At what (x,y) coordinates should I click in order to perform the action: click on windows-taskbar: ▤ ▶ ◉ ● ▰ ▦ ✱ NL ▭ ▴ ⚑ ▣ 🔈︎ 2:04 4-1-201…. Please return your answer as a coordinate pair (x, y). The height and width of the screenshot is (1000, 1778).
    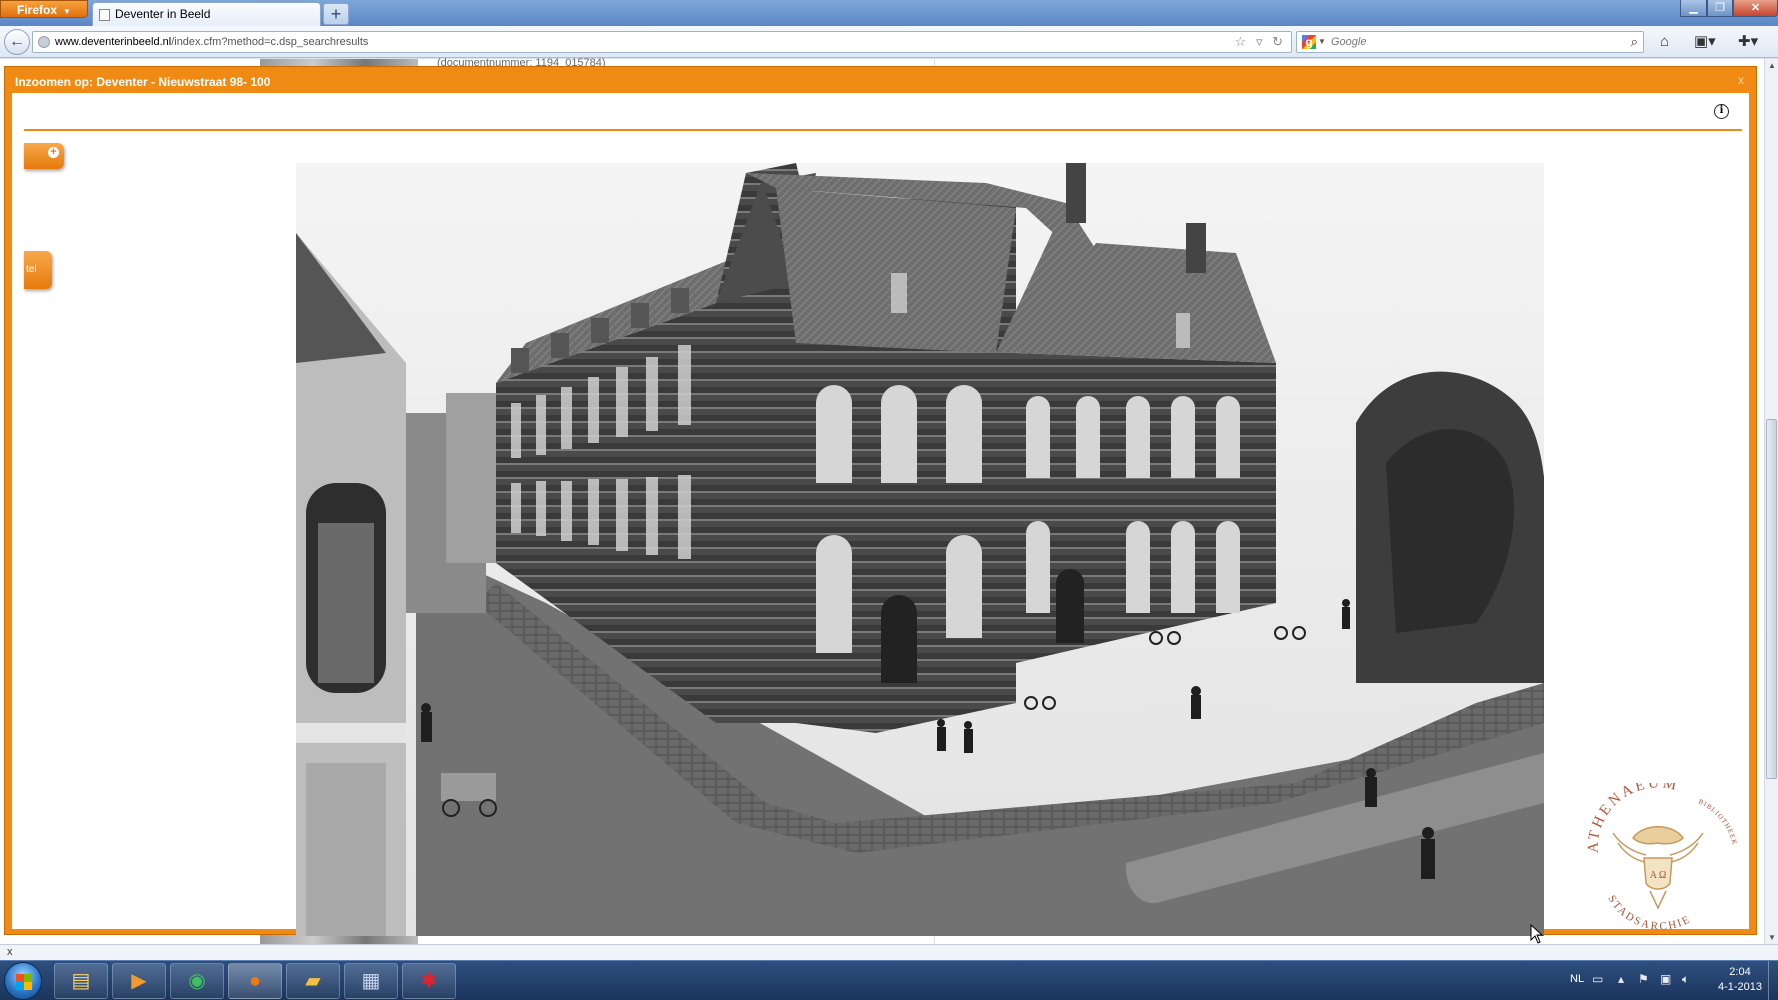
    Looking at the image, I should click on (889, 980).